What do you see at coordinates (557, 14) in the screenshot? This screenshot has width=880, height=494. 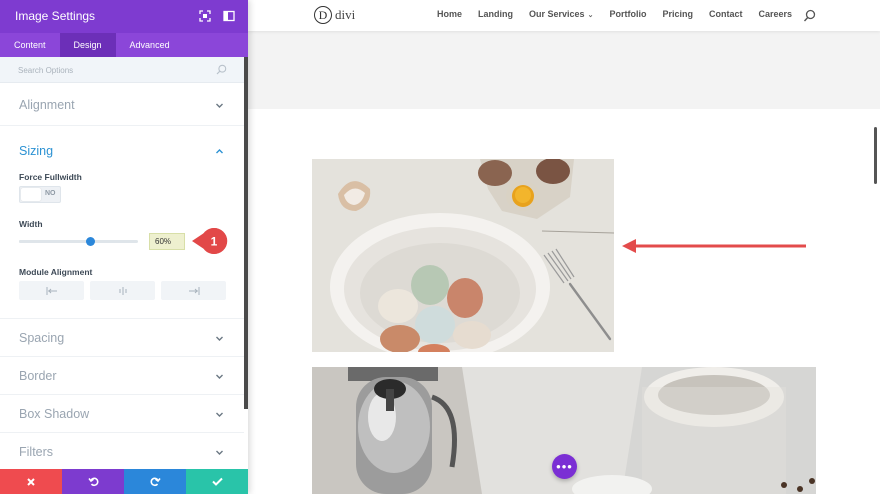 I see `menu-item-label: Our Services` at bounding box center [557, 14].